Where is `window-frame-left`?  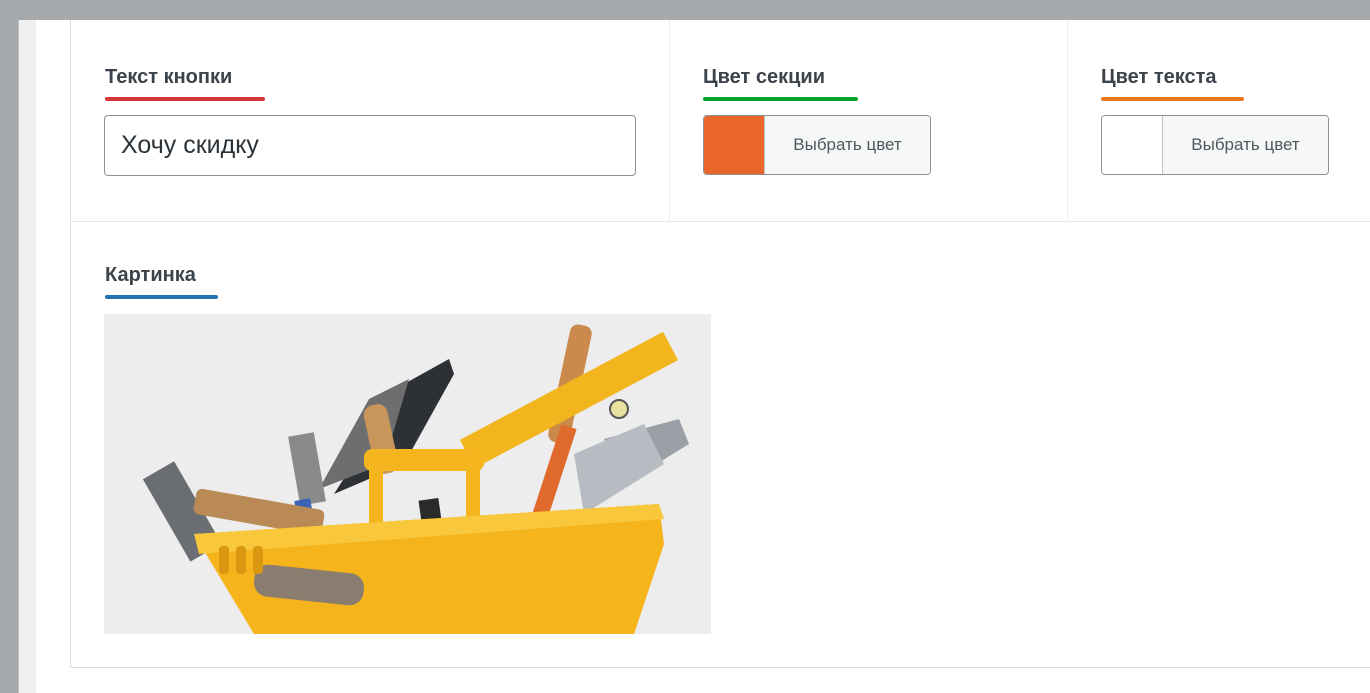
window-frame-left is located at coordinates (9, 346).